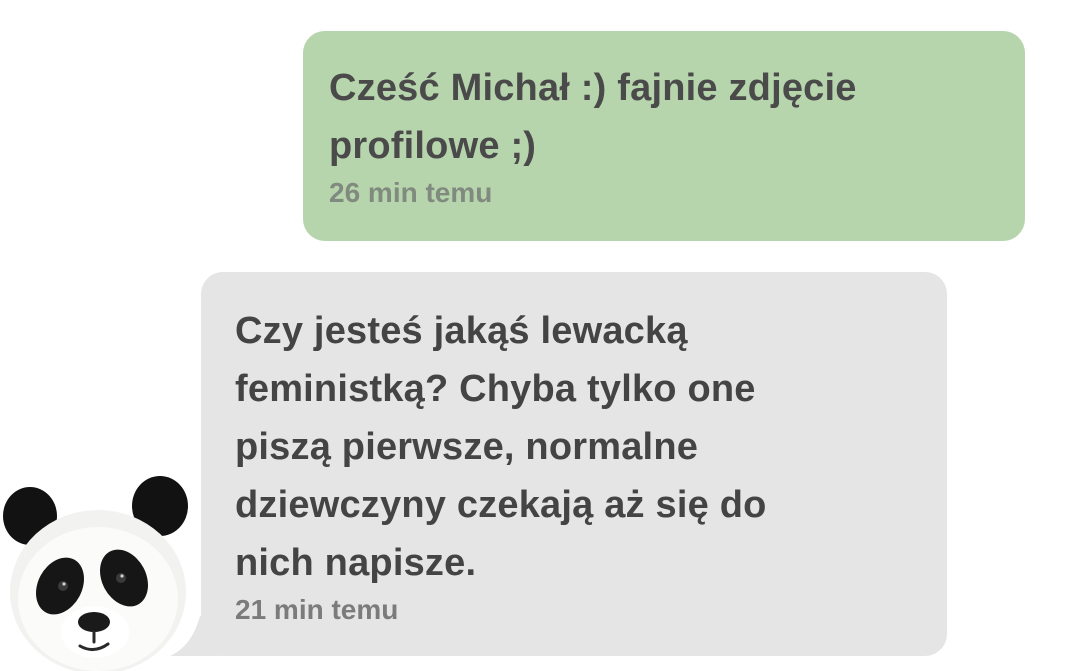  I want to click on outgoing-message-timestamp: 26 min temu, so click(411, 192).